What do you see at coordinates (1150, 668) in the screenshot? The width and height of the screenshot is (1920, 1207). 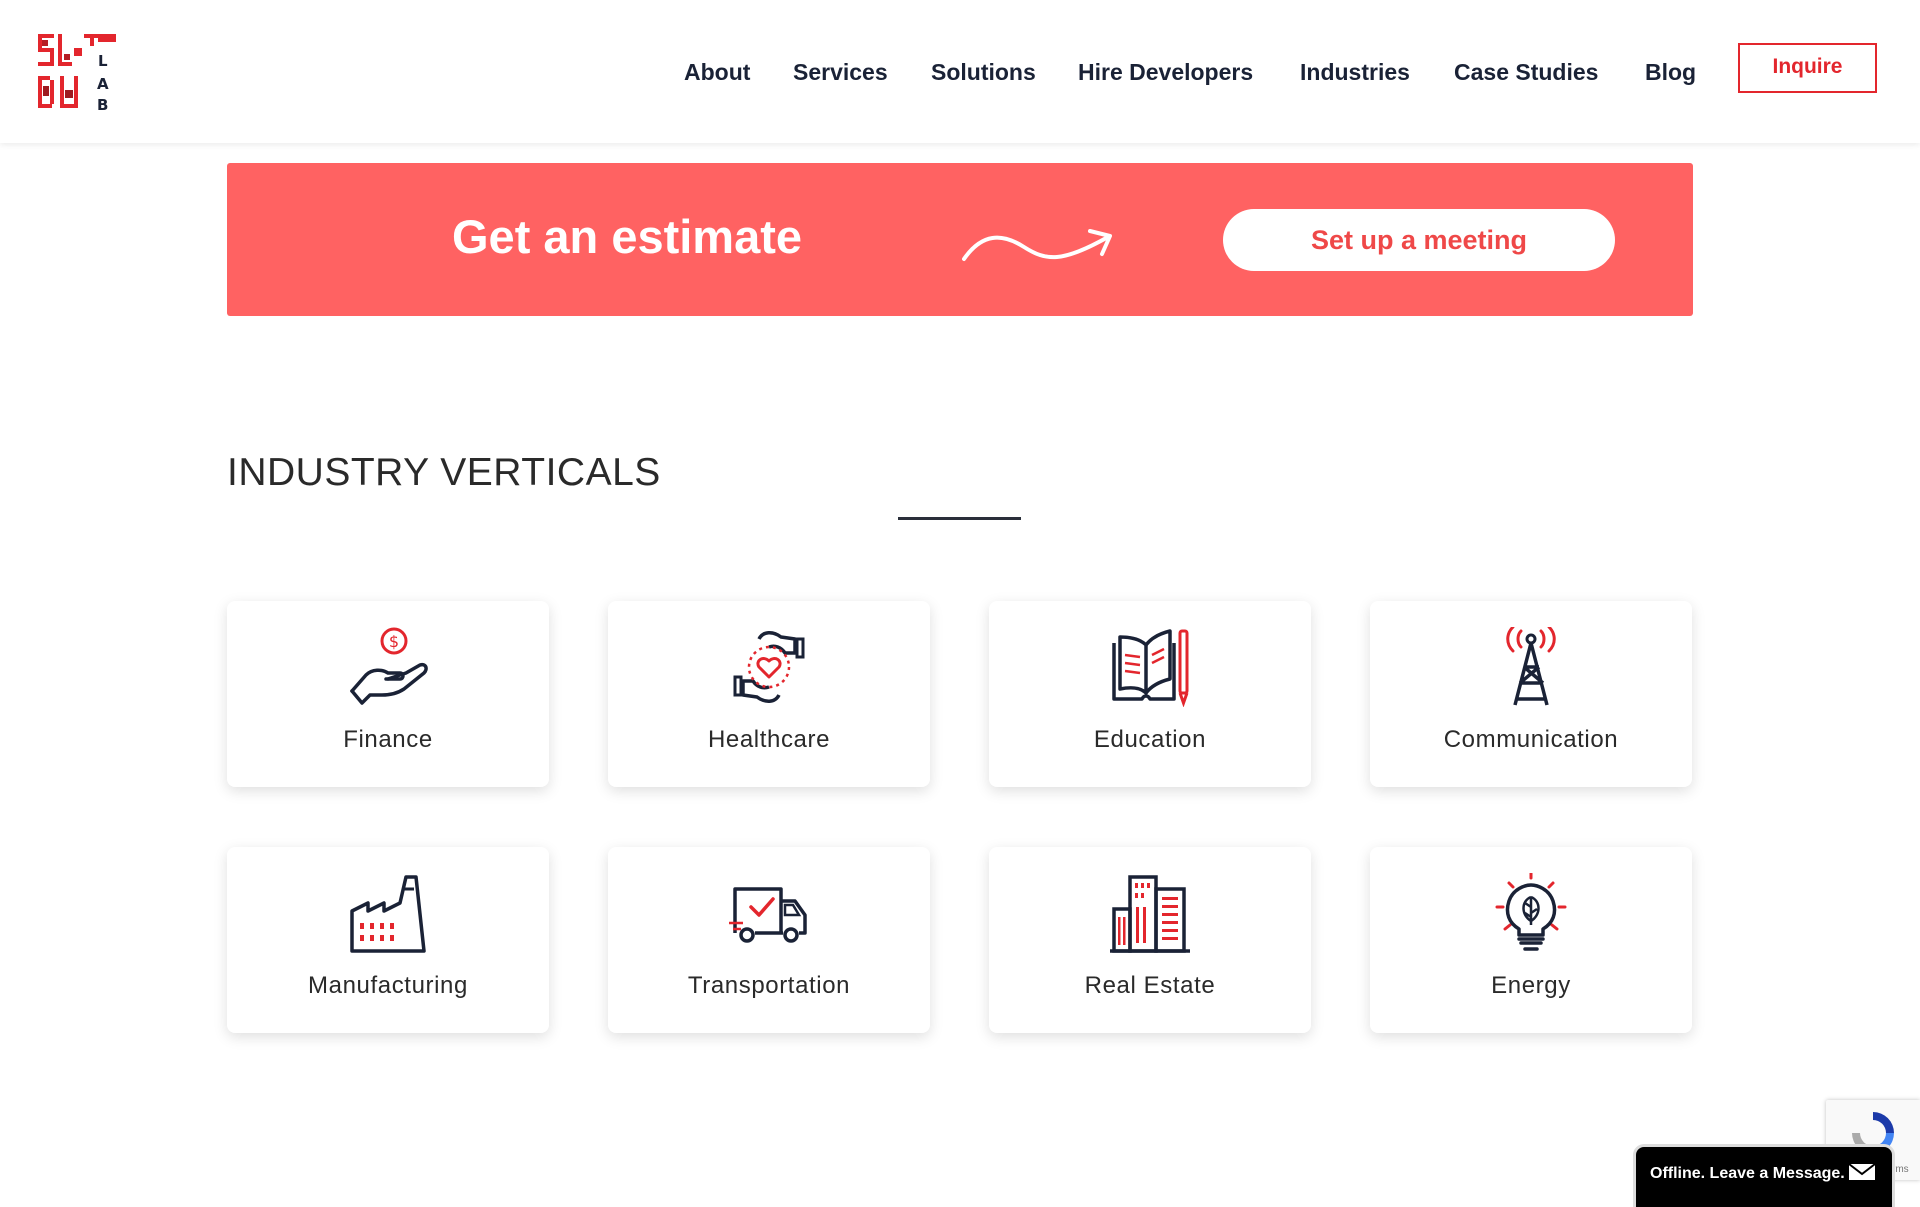 I see `book-pencil-icon` at bounding box center [1150, 668].